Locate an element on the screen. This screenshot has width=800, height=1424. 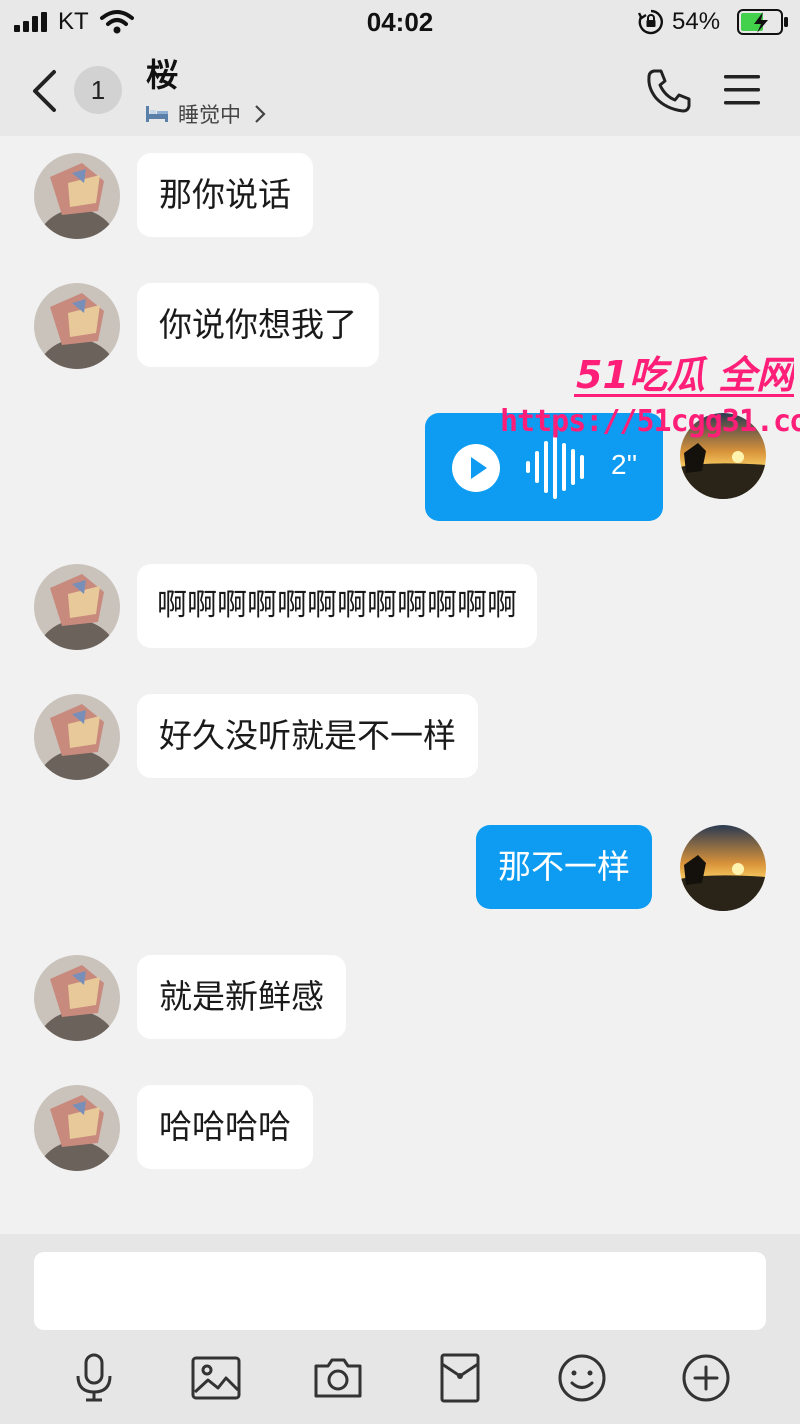
incoming-message-bubble: 好久没听就是不一样 is located at coordinates (307, 736).